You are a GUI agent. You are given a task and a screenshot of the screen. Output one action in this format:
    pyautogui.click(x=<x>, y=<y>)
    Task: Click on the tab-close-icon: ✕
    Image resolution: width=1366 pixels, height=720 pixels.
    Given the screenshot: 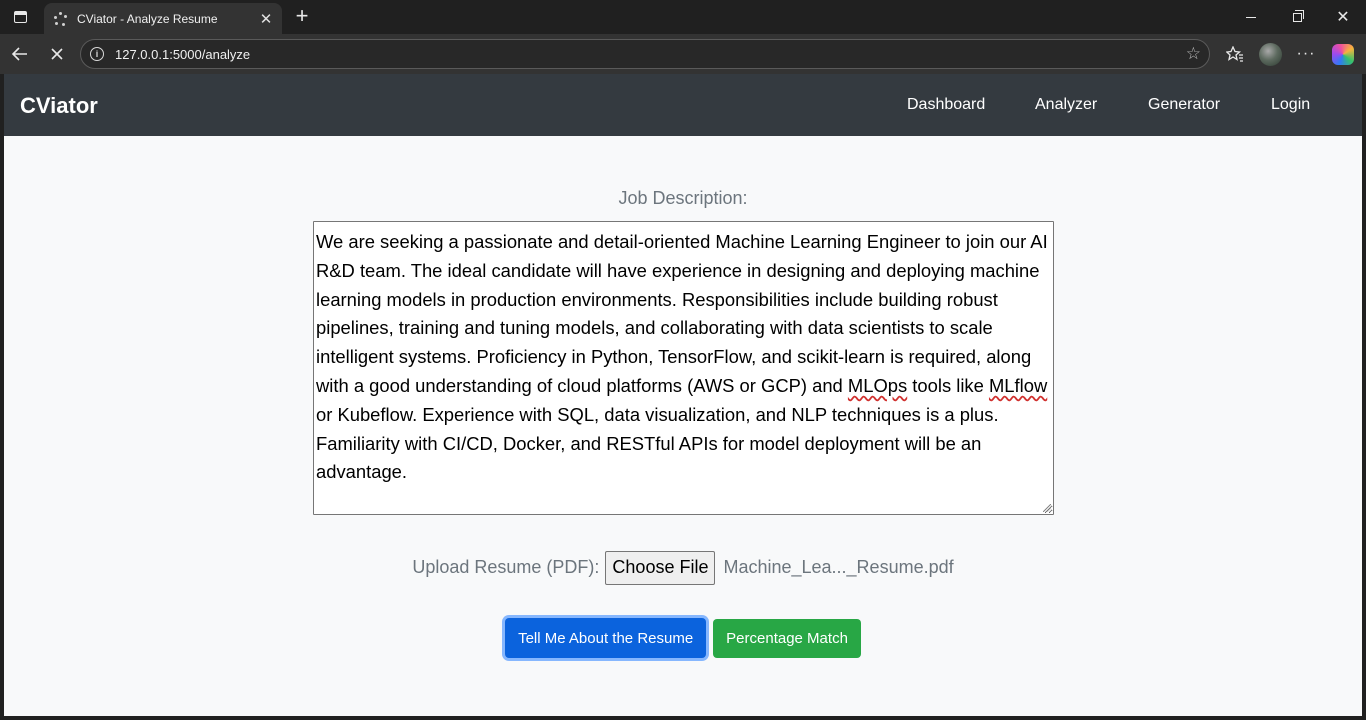 What is the action you would take?
    pyautogui.click(x=266, y=19)
    